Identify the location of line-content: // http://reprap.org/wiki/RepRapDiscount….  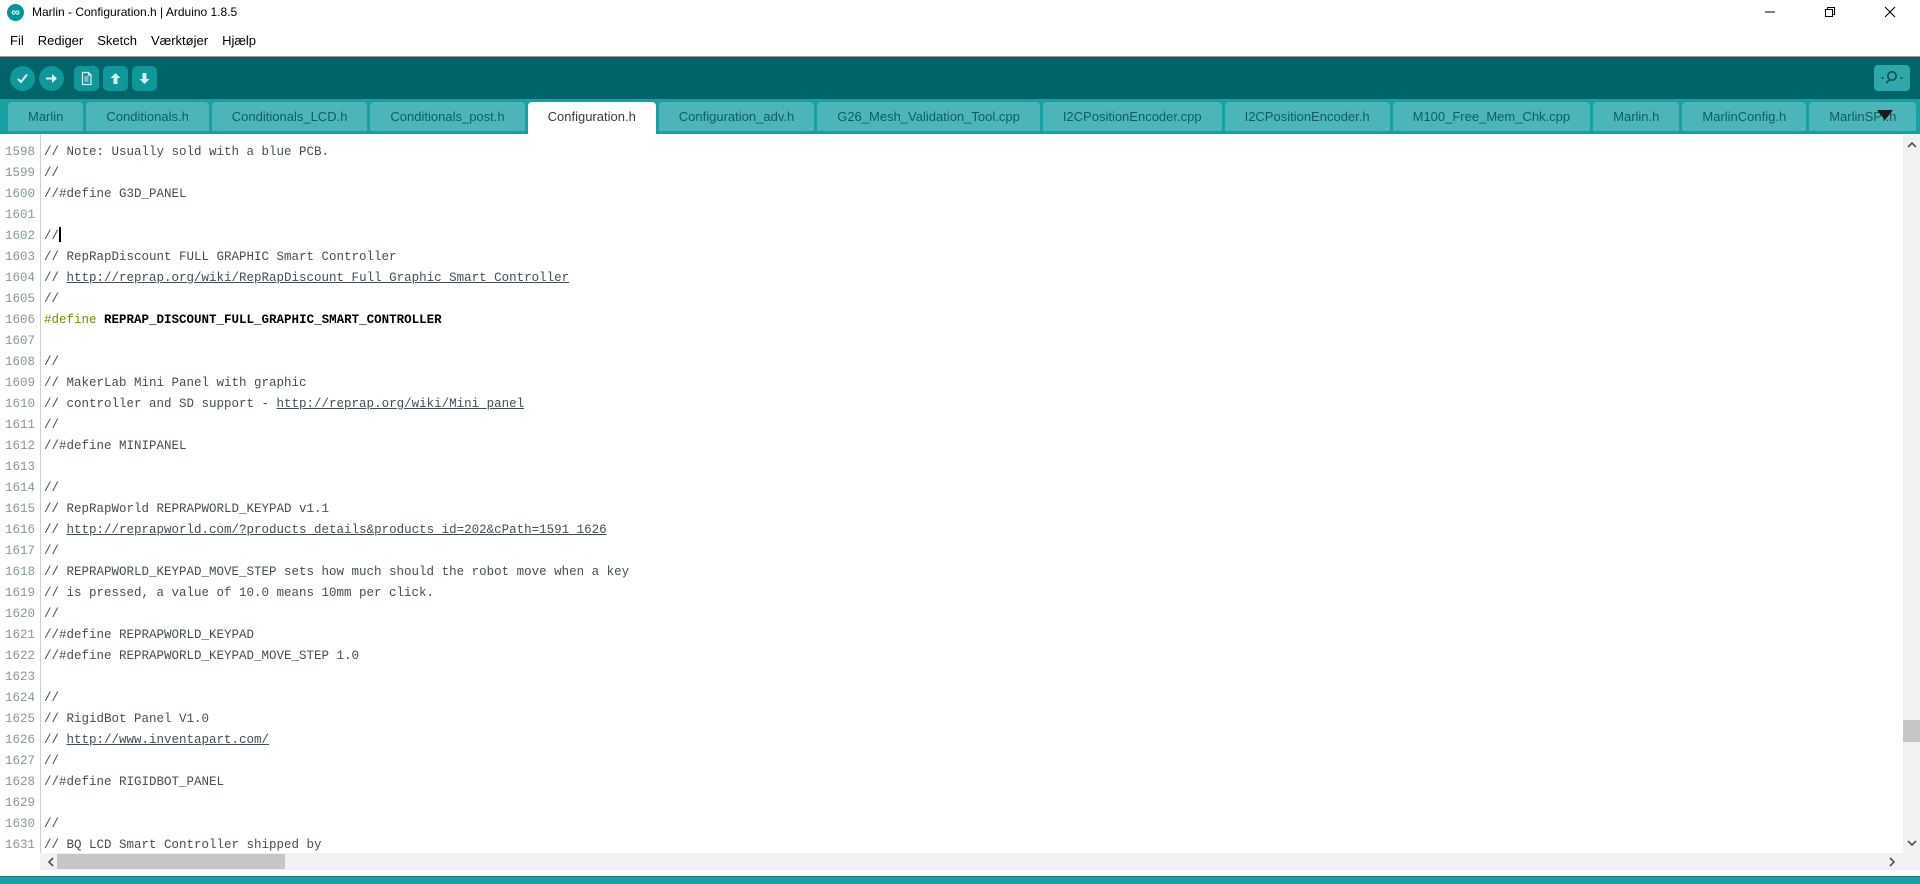
(304, 278).